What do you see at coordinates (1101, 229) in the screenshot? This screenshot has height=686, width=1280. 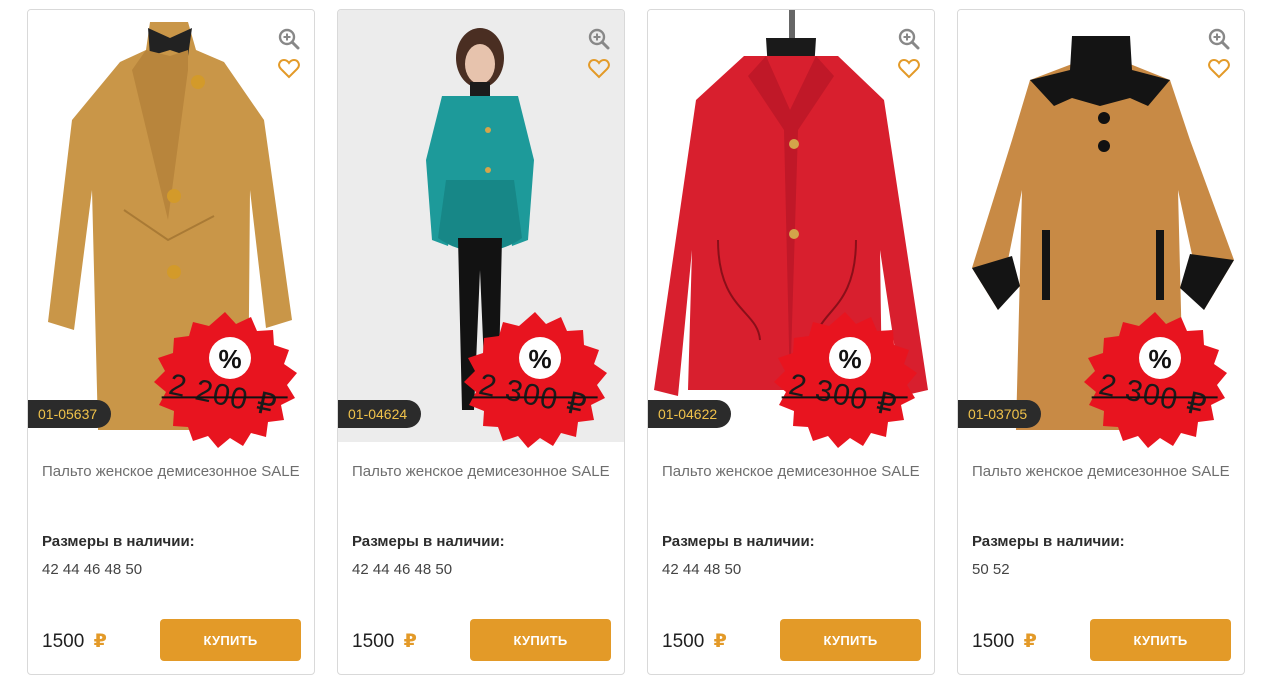 I see `product-photo: % 2 300 ₽ 01-03705` at bounding box center [1101, 229].